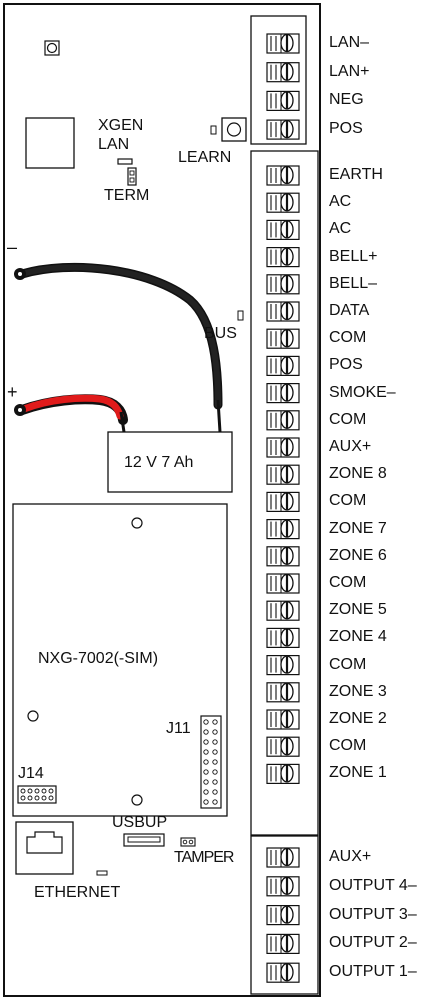  Describe the element at coordinates (159, 462) in the screenshot. I see `battery-label: 12 V 7 Ah` at that location.